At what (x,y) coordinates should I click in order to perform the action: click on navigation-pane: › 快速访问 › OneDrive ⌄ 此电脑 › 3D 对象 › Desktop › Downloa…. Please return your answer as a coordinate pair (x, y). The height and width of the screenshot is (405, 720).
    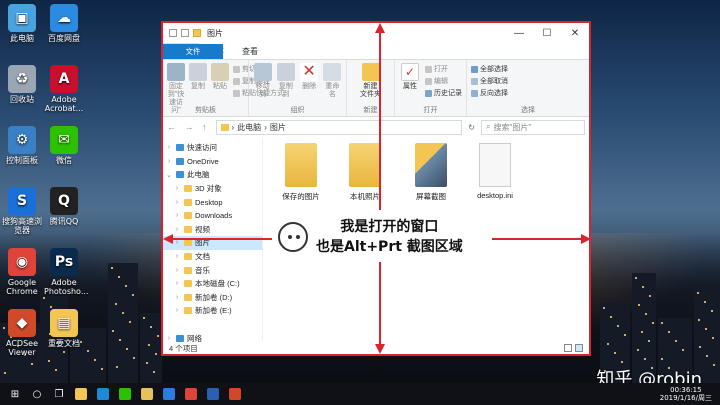
    Looking at the image, I should click on (213, 240).